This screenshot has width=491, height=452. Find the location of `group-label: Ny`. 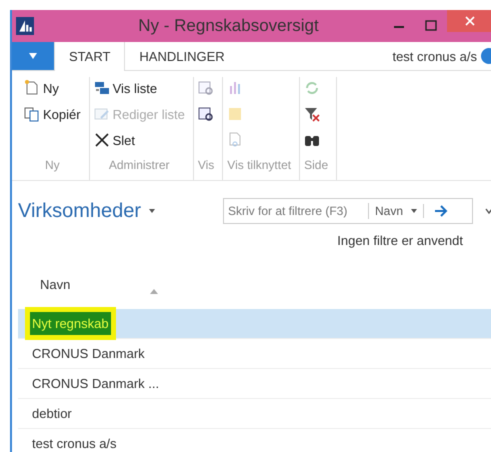

group-label: Ny is located at coordinates (52, 166).